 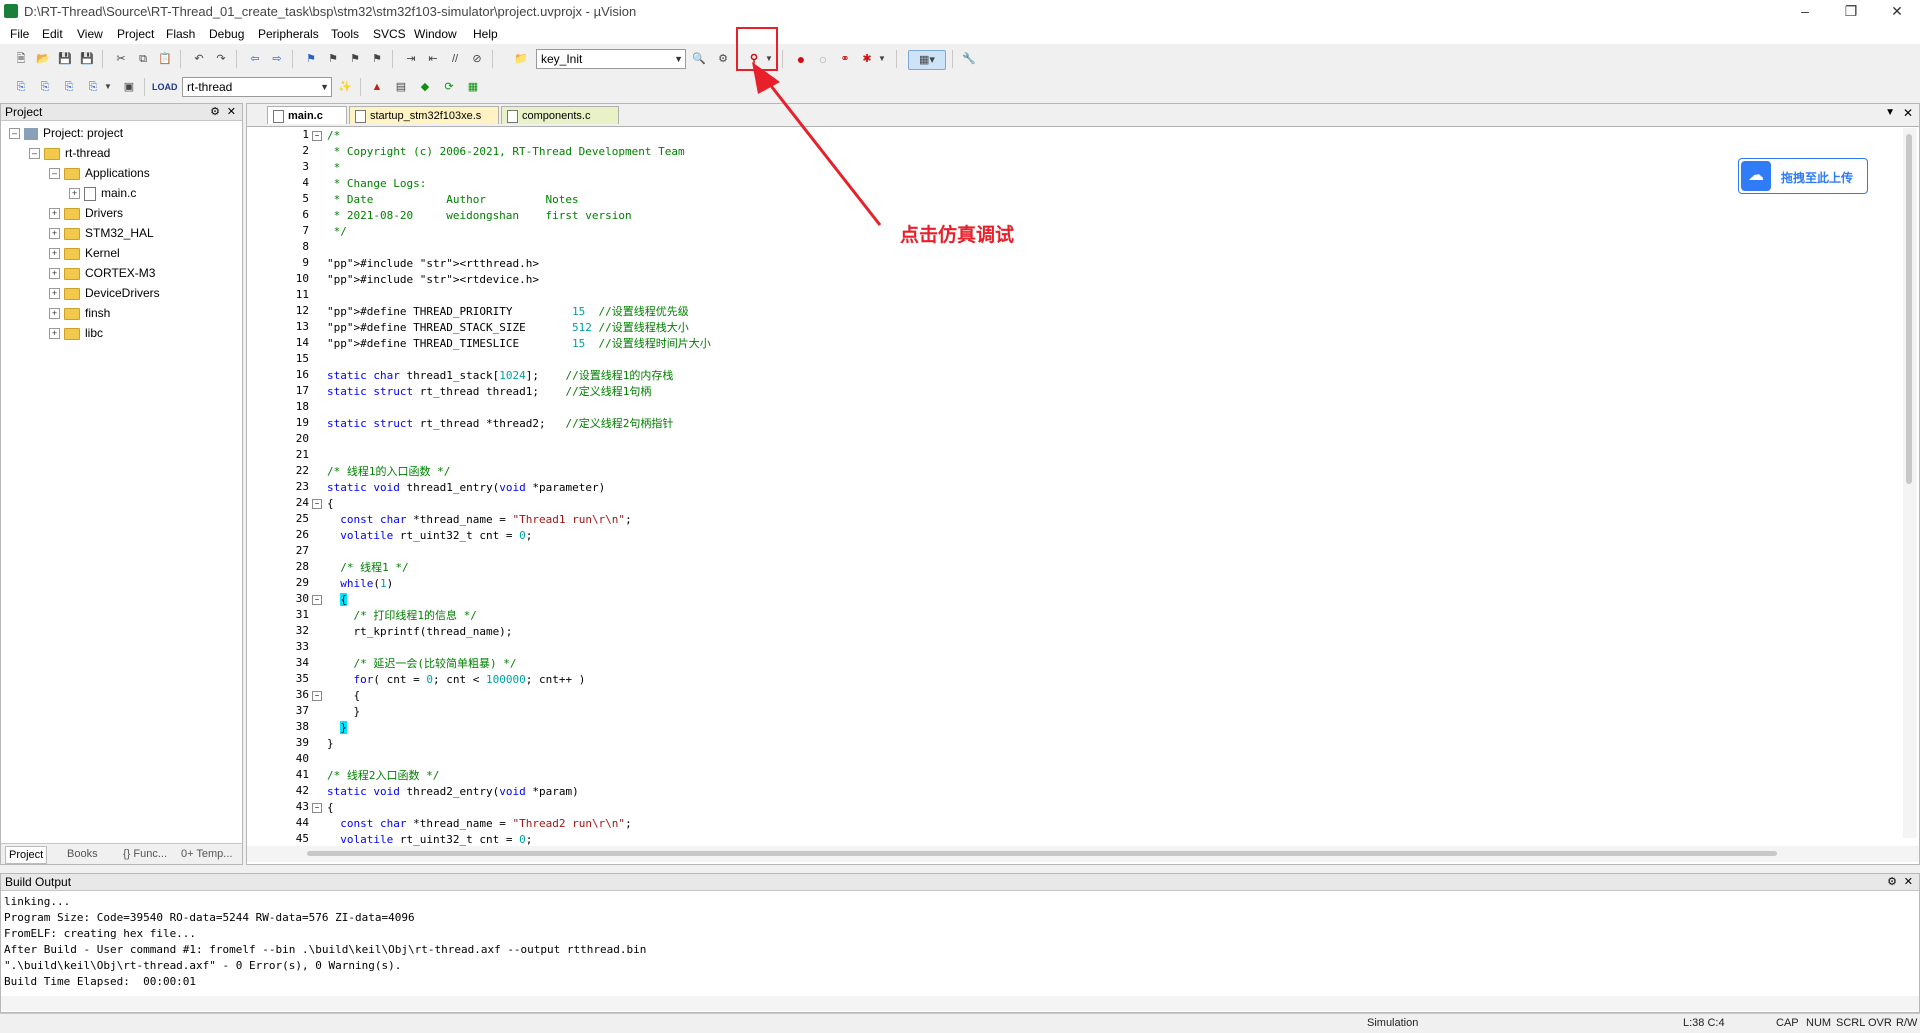 I want to click on tab-main-c: main.c, so click(x=307, y=115).